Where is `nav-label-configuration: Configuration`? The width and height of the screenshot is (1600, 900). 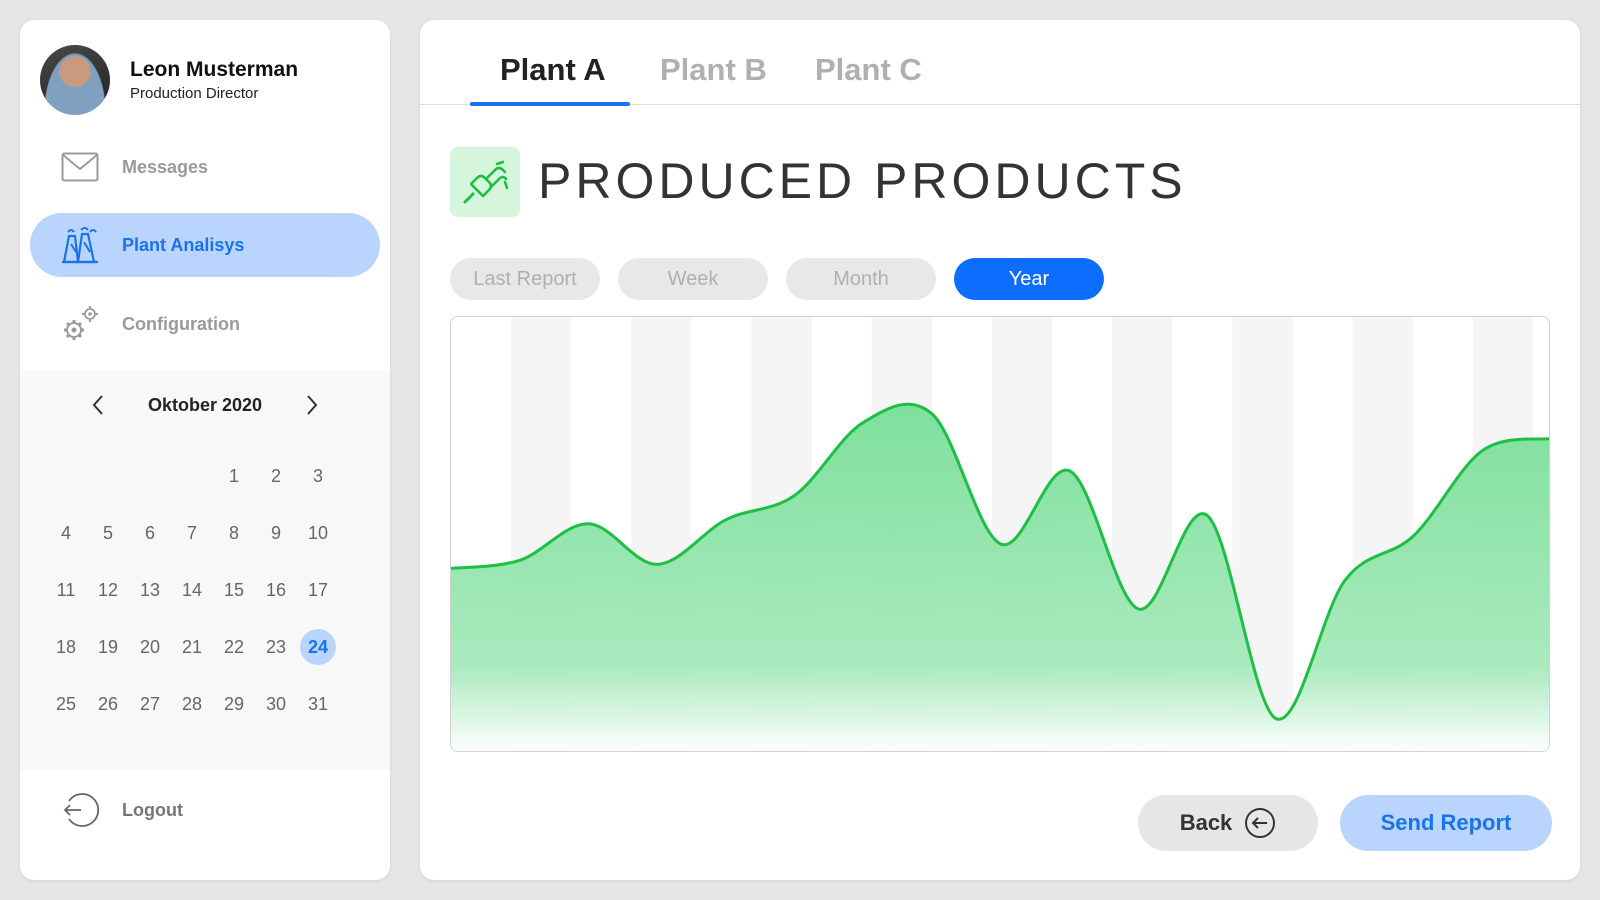
nav-label-configuration: Configuration is located at coordinates (181, 323).